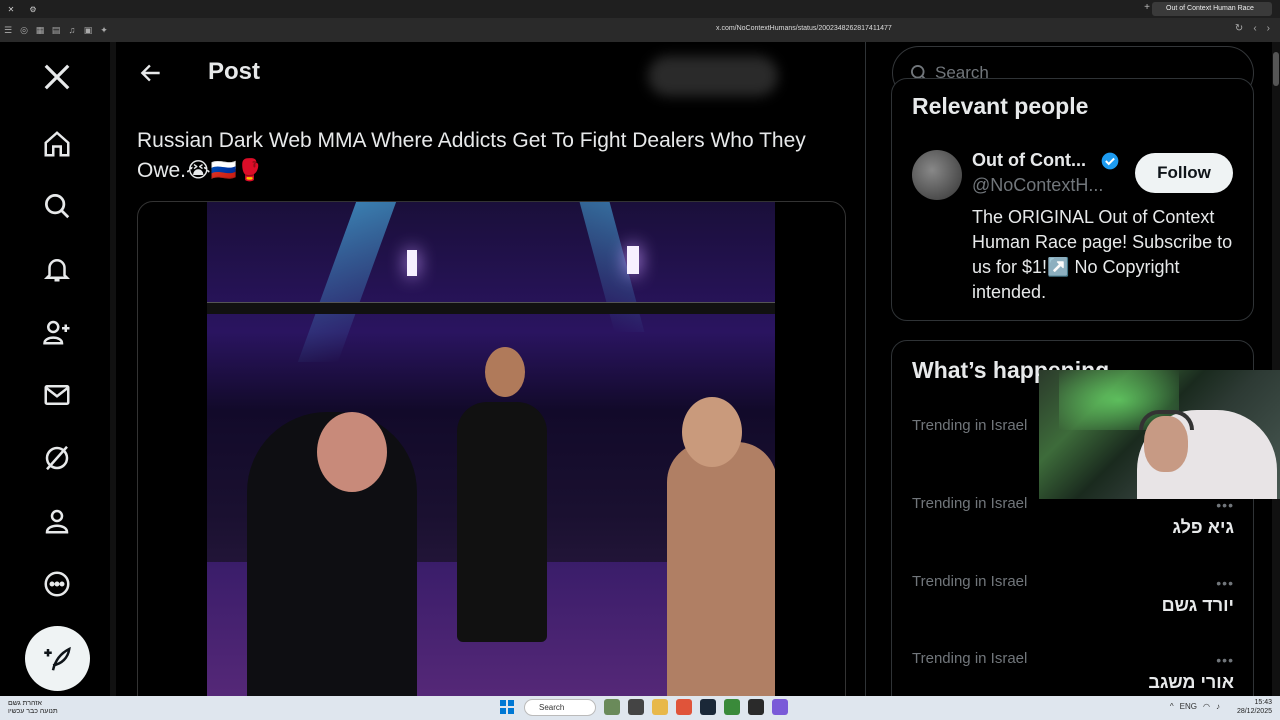  I want to click on layout-icon: ▣, so click(88, 30).